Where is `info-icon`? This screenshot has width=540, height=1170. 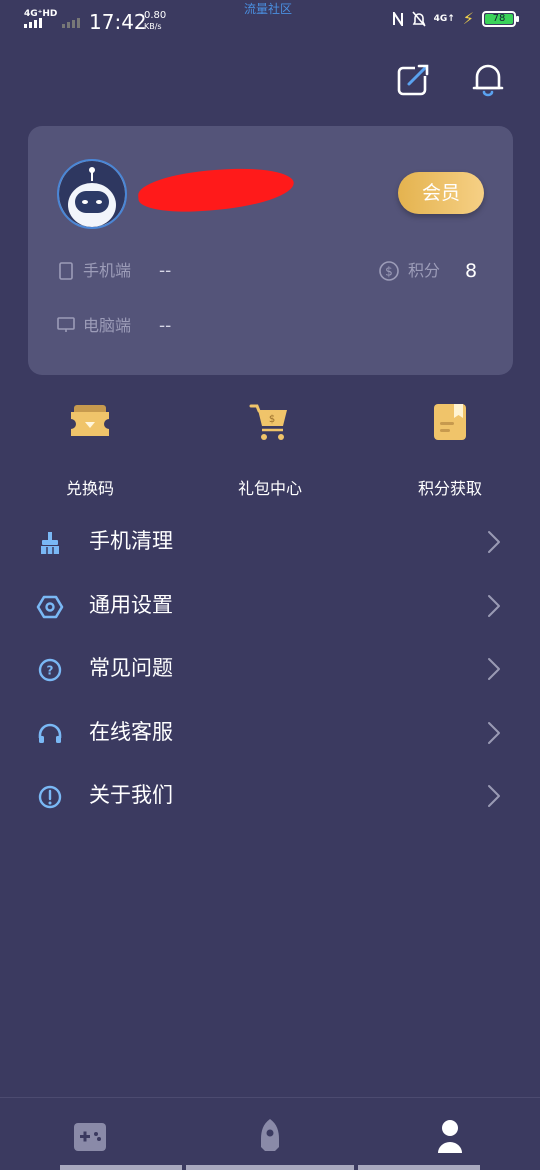 info-icon is located at coordinates (50, 797).